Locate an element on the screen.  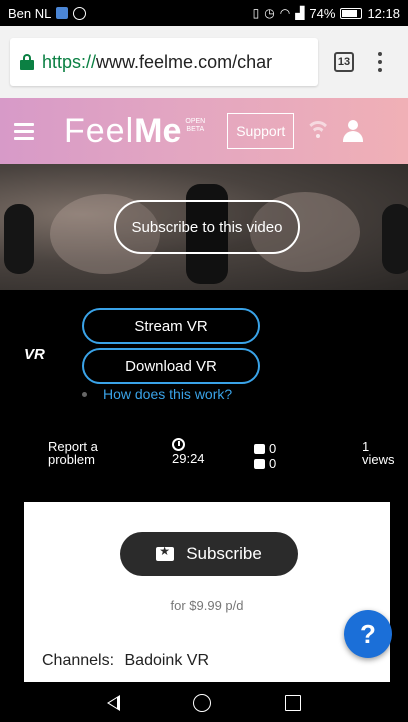
report-line2: problem is located at coordinates (71, 459).